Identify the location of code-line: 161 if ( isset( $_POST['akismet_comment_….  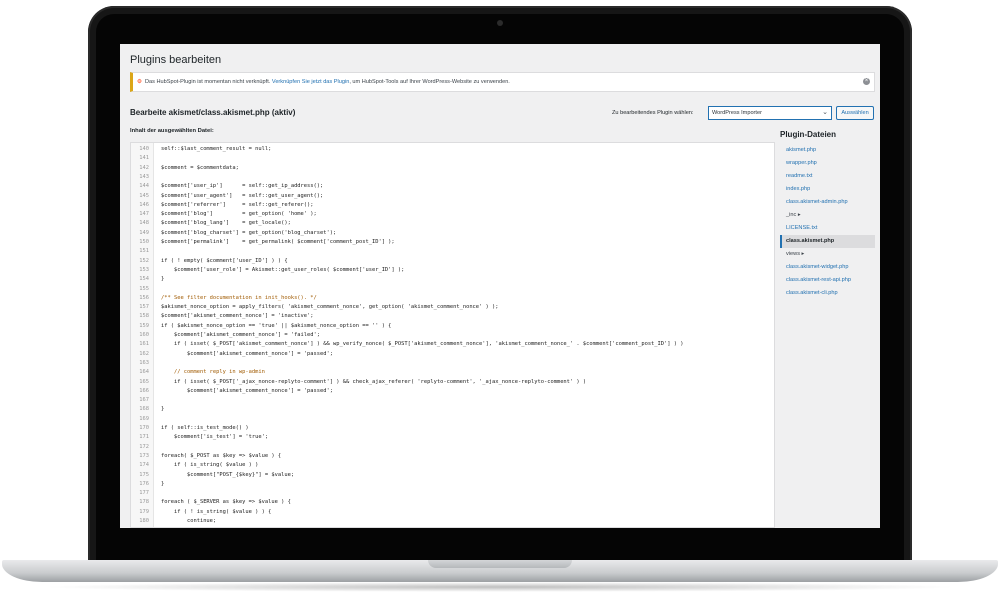
(452, 344).